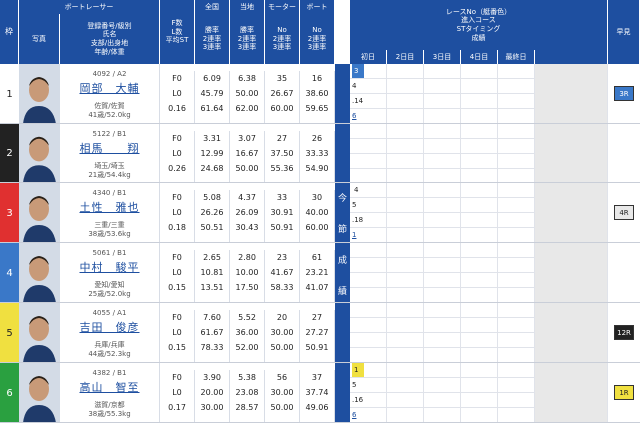  I want to click on early-race-badge: 1R, so click(624, 392).